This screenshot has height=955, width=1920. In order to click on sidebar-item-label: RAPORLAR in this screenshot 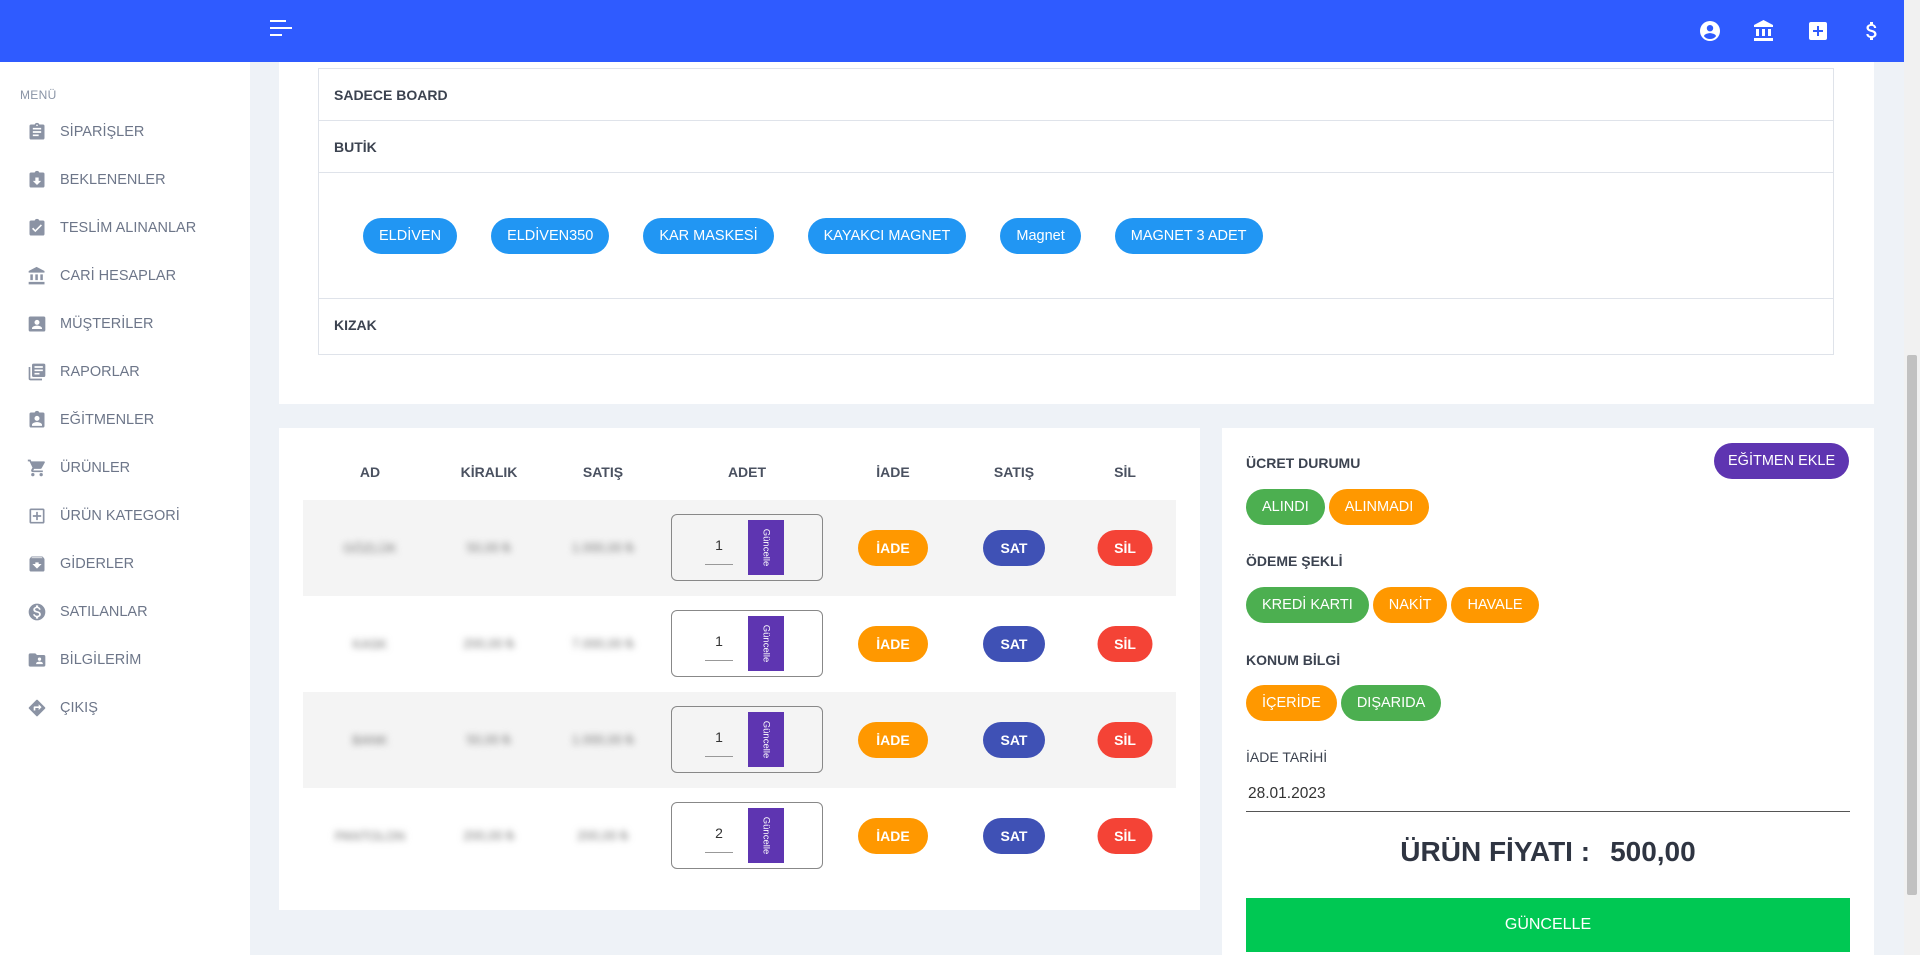, I will do `click(100, 372)`.